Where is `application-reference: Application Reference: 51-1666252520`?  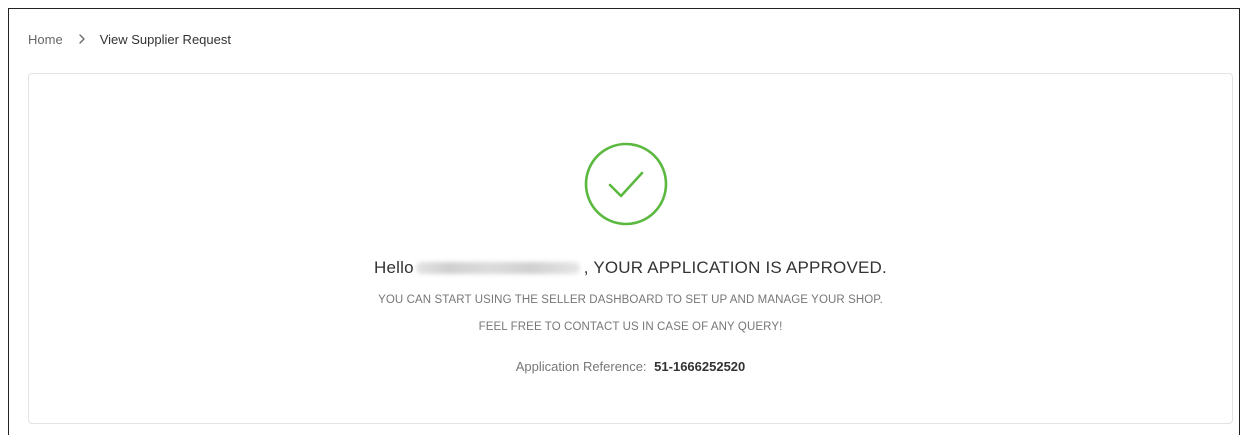 application-reference: Application Reference: 51-1666252520 is located at coordinates (630, 366).